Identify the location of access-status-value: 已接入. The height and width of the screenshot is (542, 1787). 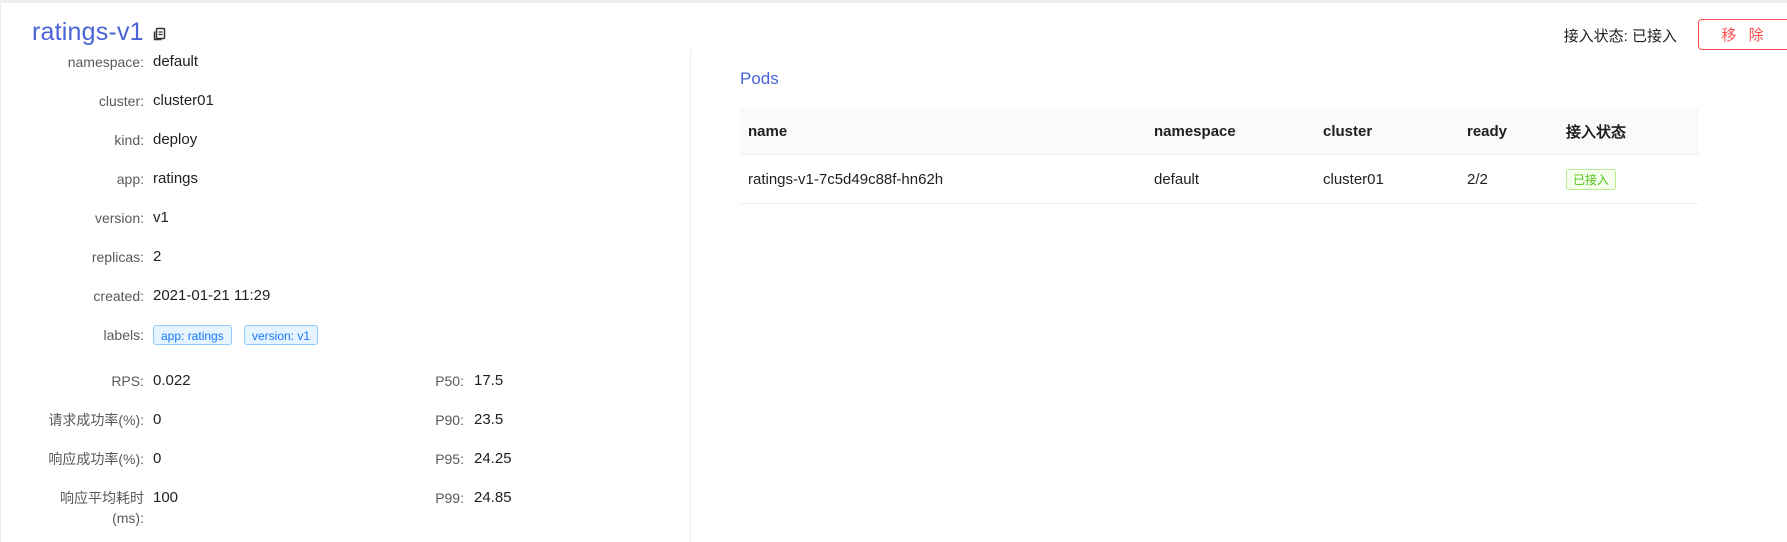
(1654, 36).